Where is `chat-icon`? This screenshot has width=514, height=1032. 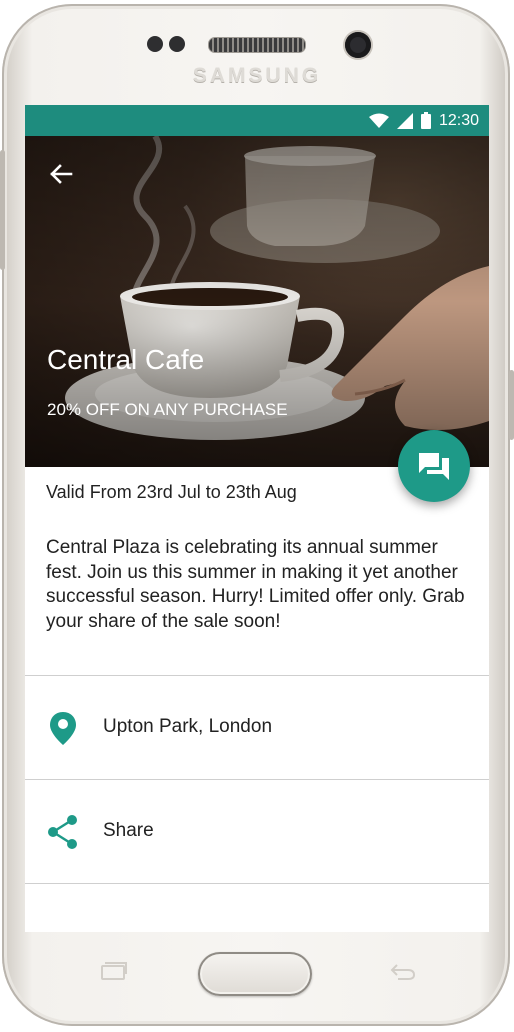
chat-icon is located at coordinates (434, 466).